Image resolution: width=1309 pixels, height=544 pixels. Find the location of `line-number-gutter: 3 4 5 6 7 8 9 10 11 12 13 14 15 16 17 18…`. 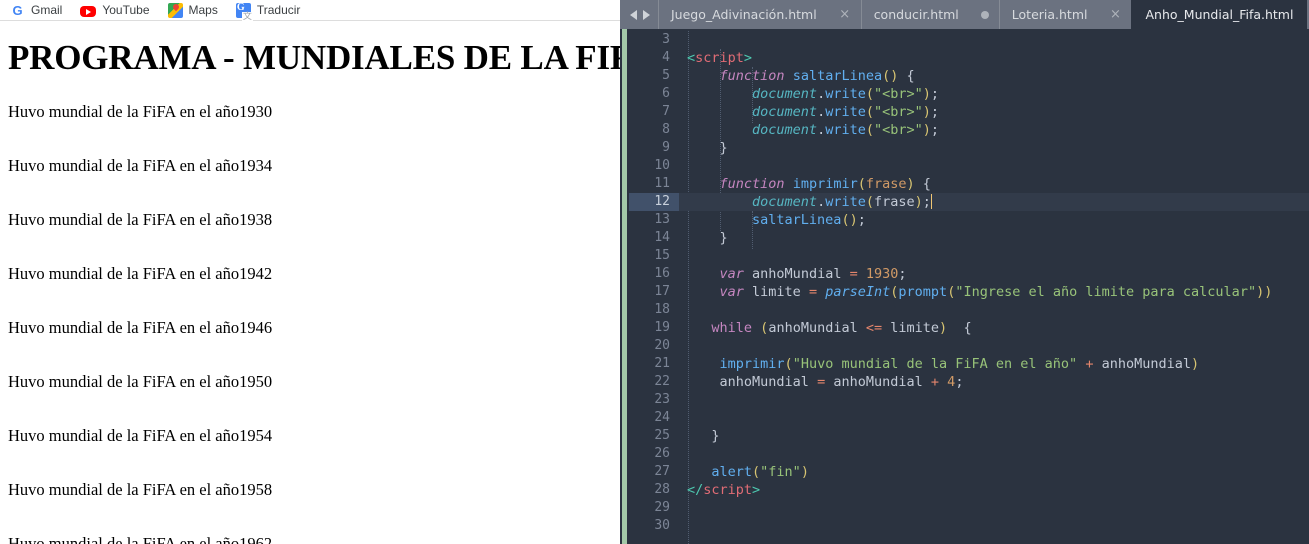

line-number-gutter: 3 4 5 6 7 8 9 10 11 12 13 14 15 16 17 18… is located at coordinates (654, 286).